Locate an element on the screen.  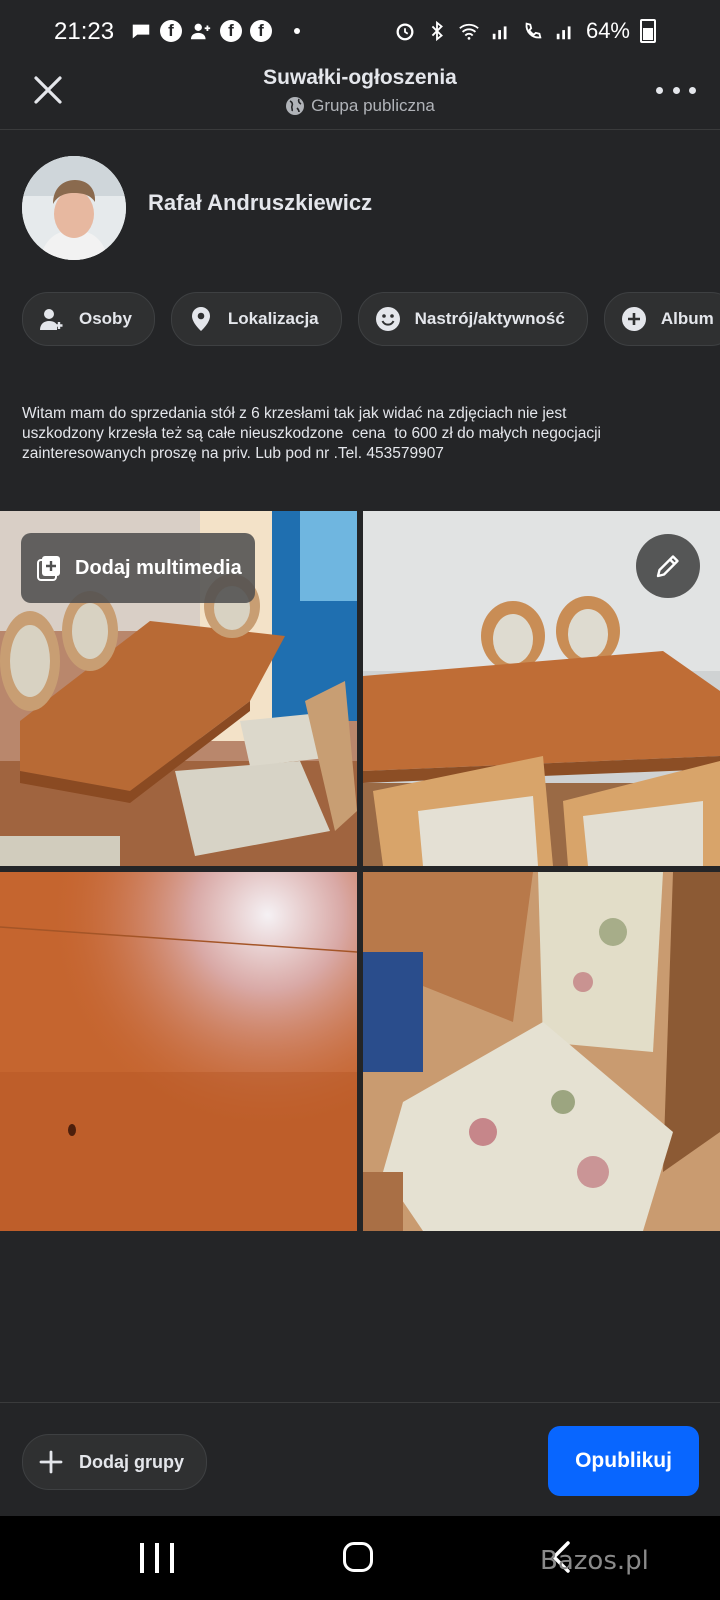
publish-button: Opublikuj is located at coordinates (623, 1461).